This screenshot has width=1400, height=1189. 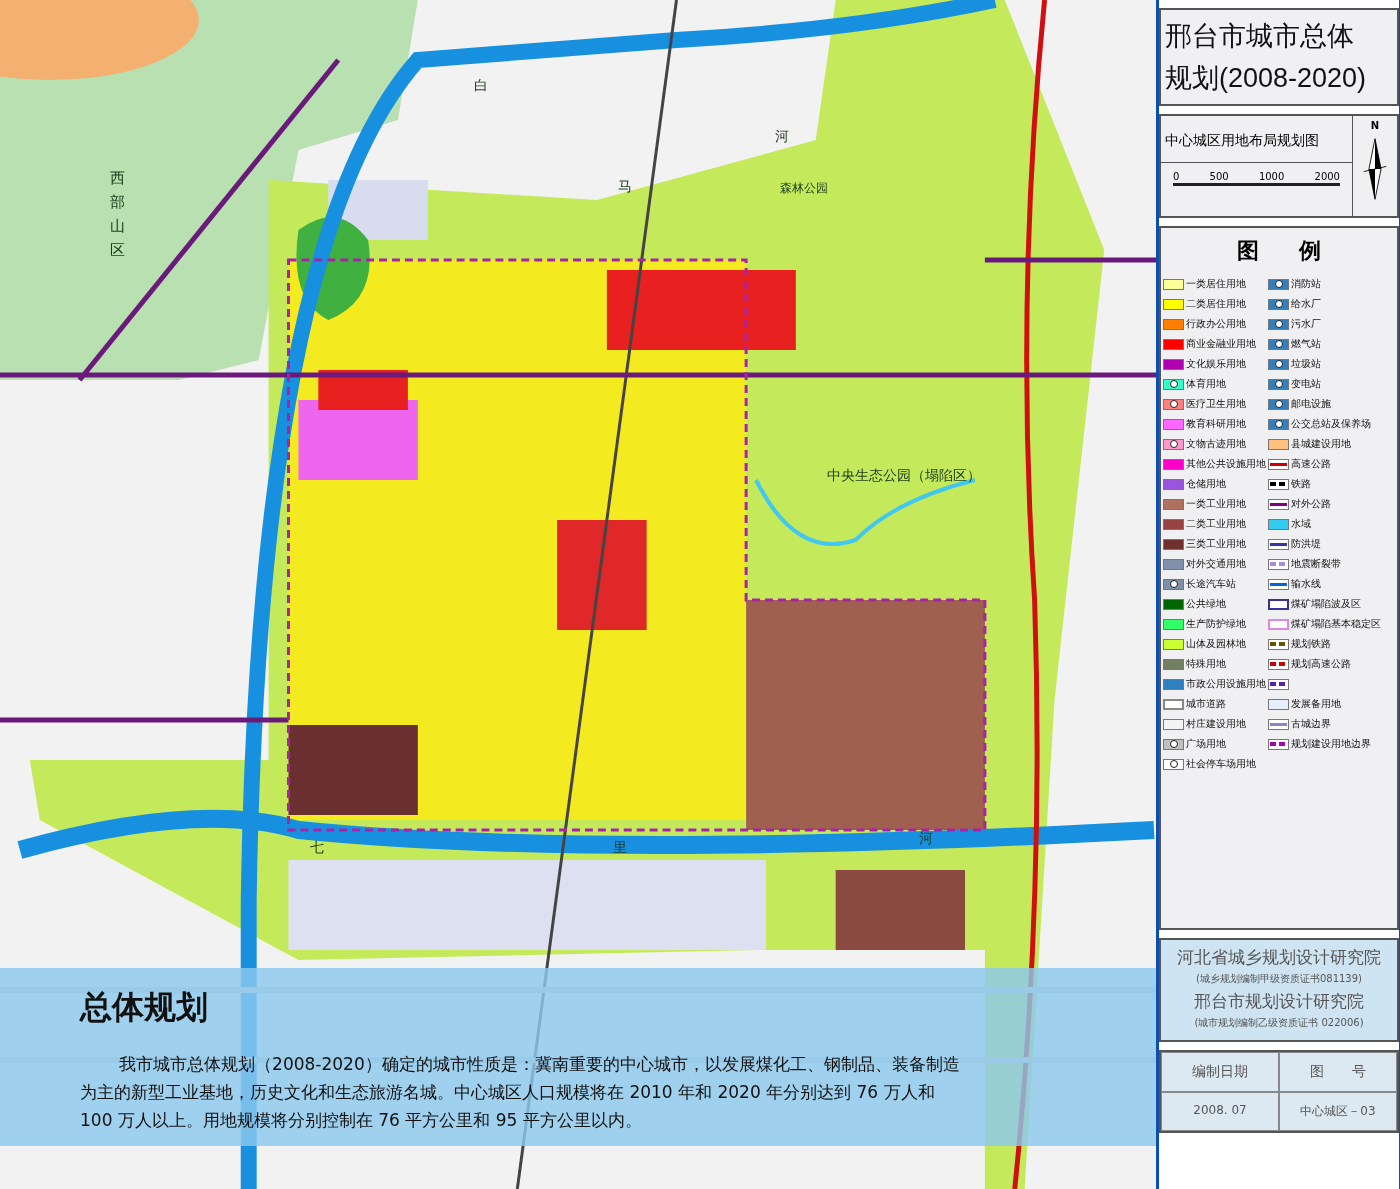 What do you see at coordinates (1316, 564) in the screenshot?
I see `legend-label: 地震断裂带` at bounding box center [1316, 564].